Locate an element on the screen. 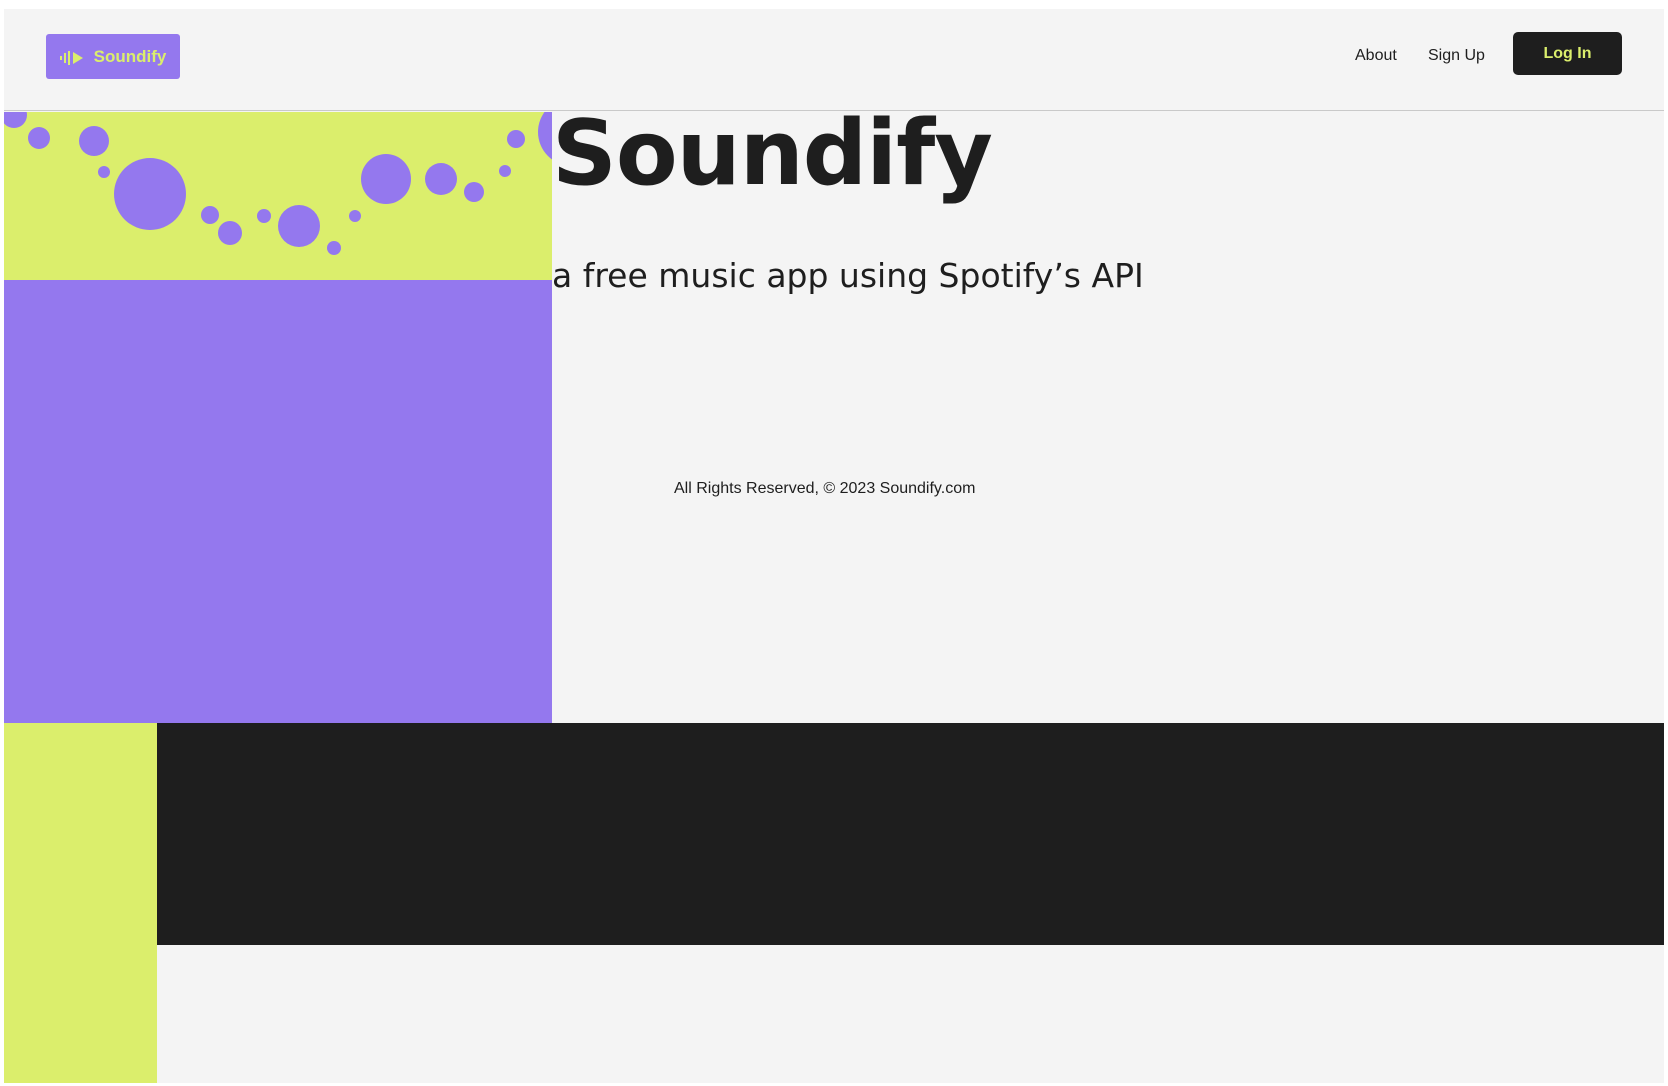 Image resolution: width=1668 pixels, height=1086 pixels. login-button: Log In is located at coordinates (1567, 53).